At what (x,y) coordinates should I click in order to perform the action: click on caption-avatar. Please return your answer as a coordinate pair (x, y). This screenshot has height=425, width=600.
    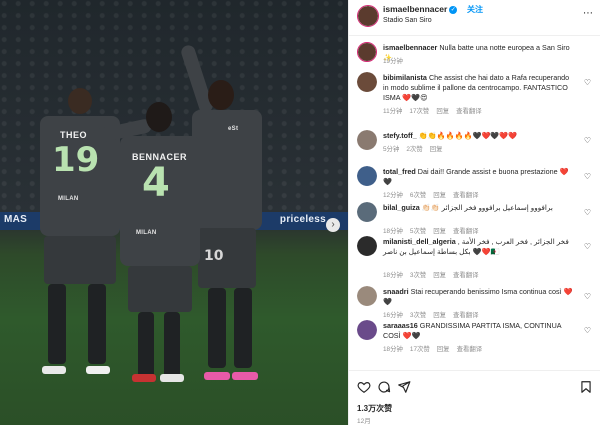
    Looking at the image, I should click on (367, 52).